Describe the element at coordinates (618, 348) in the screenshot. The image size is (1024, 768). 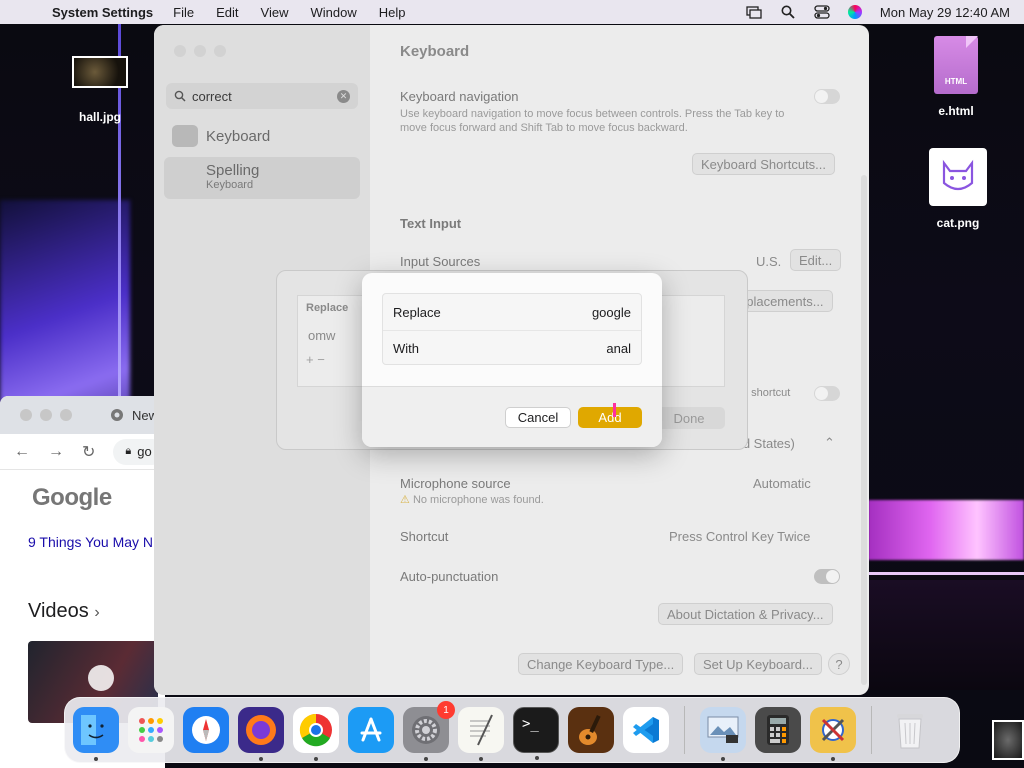
I see `with-input: anal` at that location.